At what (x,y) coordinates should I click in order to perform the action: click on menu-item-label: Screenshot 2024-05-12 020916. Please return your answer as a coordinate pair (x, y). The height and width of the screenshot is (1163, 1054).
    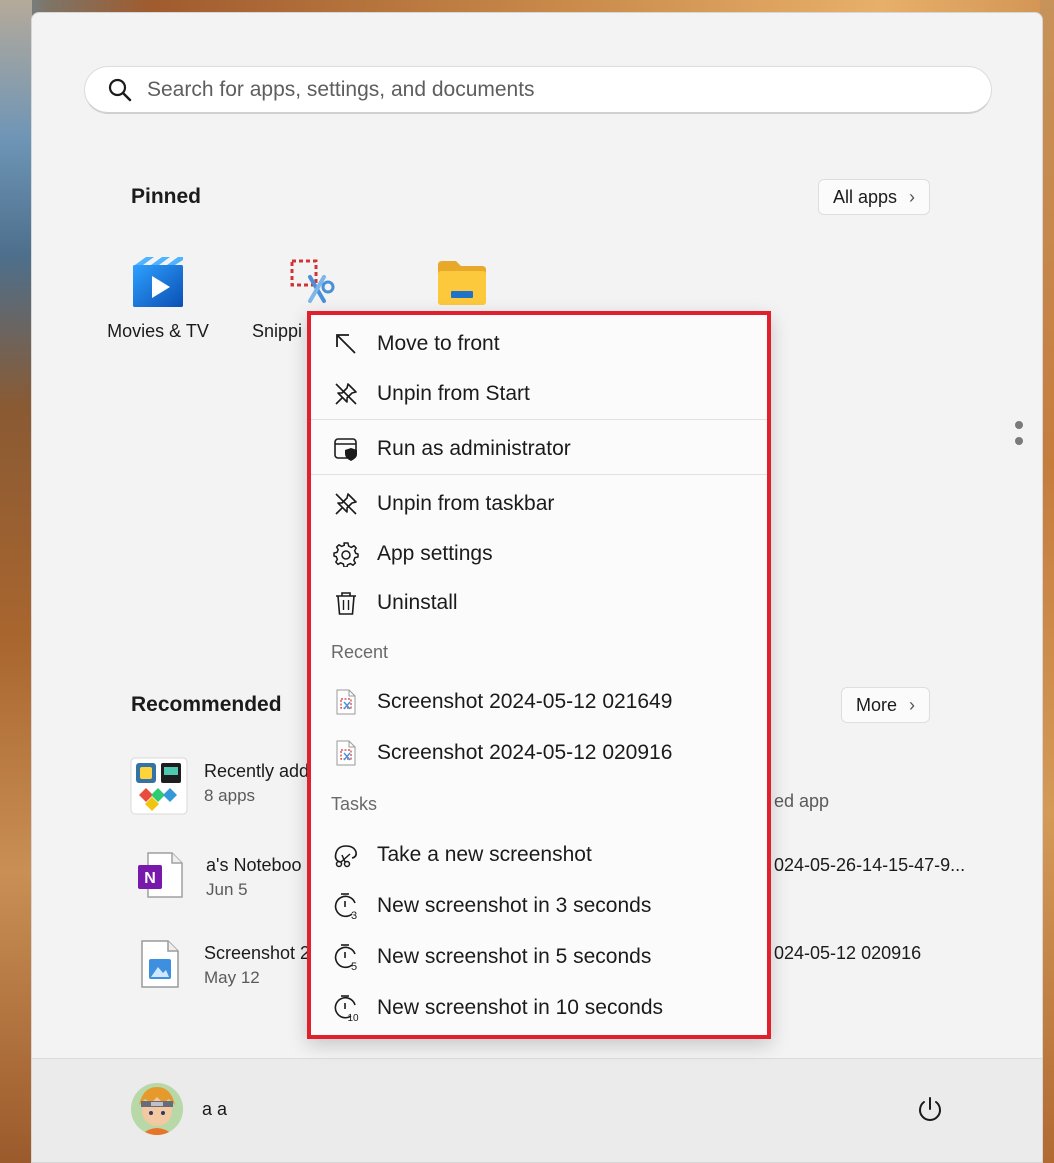
    Looking at the image, I should click on (525, 752).